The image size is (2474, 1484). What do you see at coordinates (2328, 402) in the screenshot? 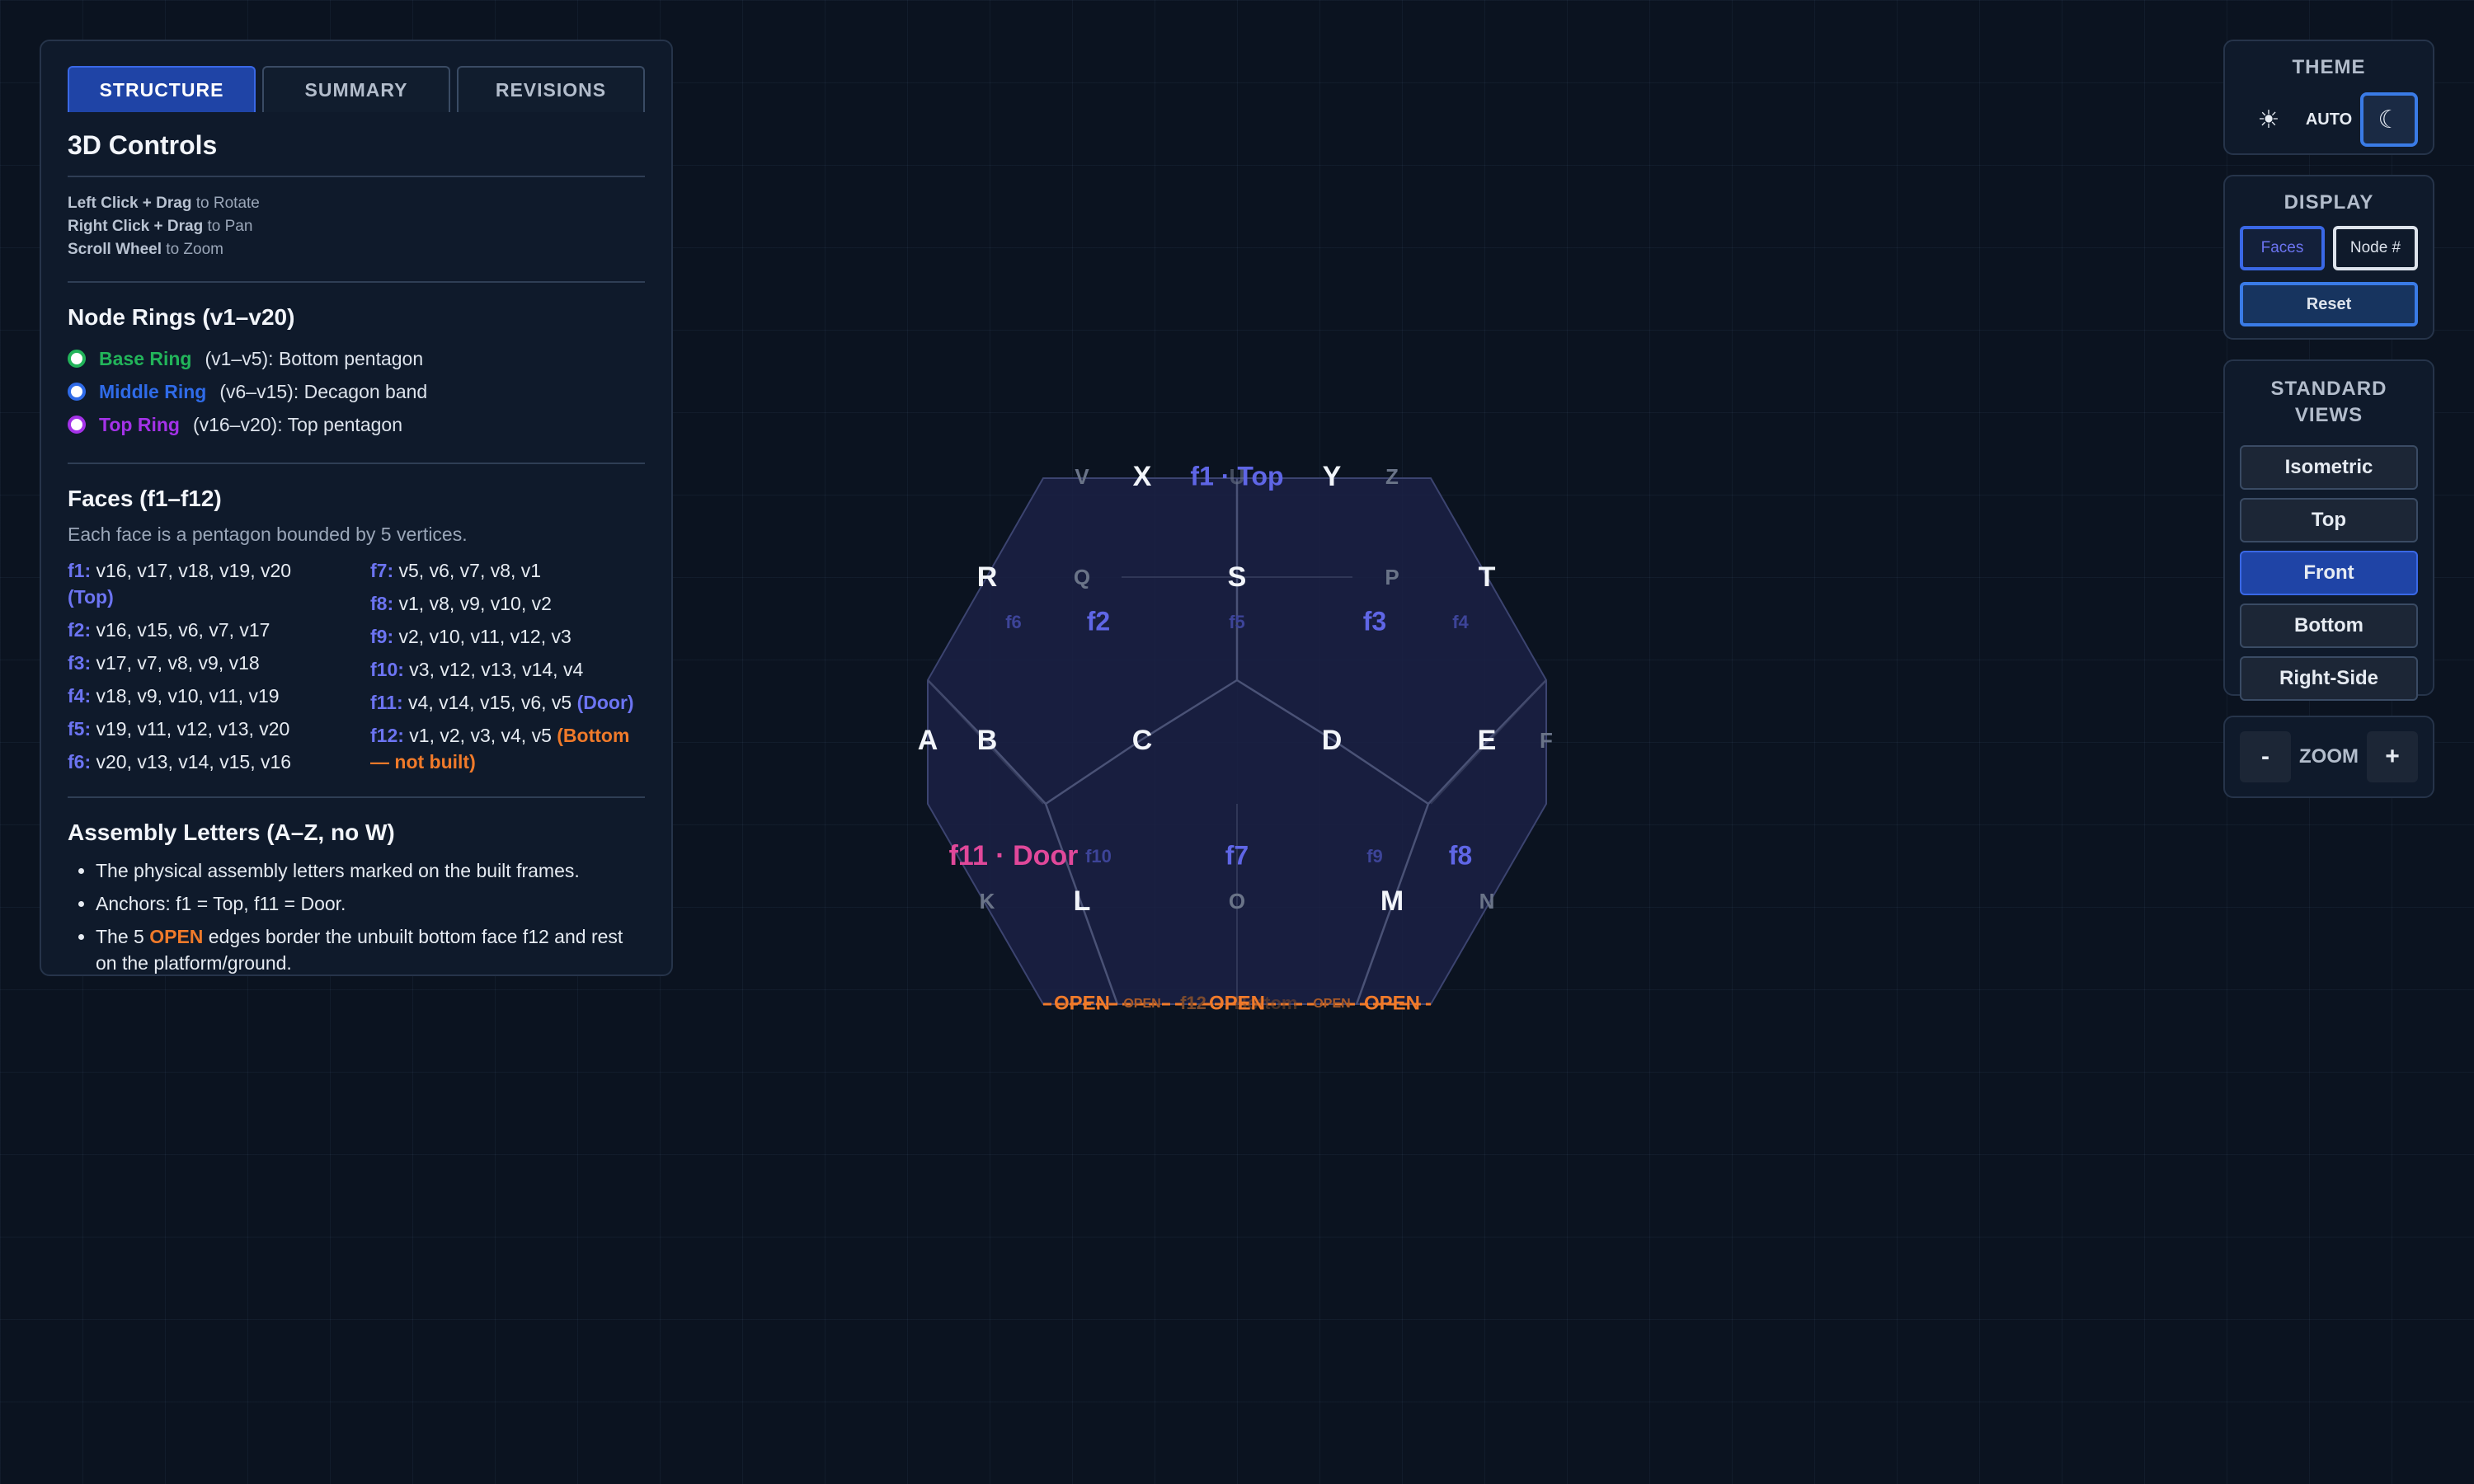
I see `views-title: STANDARD VIEWS` at bounding box center [2328, 402].